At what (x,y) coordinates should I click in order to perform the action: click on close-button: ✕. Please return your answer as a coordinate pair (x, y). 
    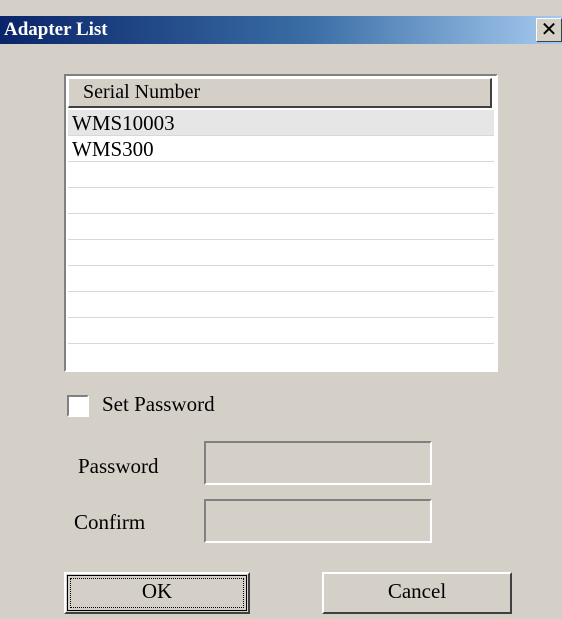
    Looking at the image, I should click on (549, 30).